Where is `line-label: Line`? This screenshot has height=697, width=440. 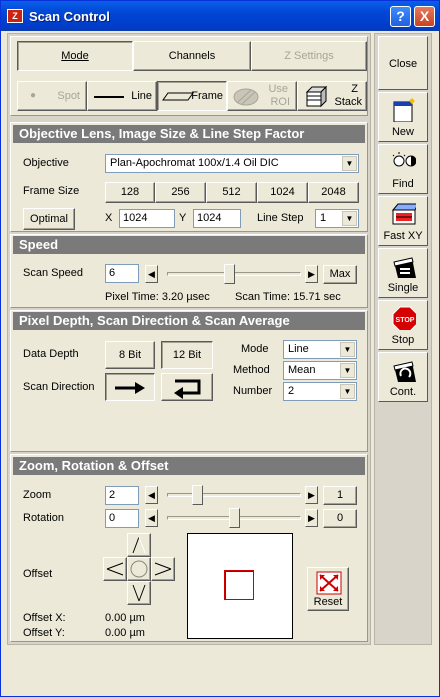 line-label: Line is located at coordinates (141, 96).